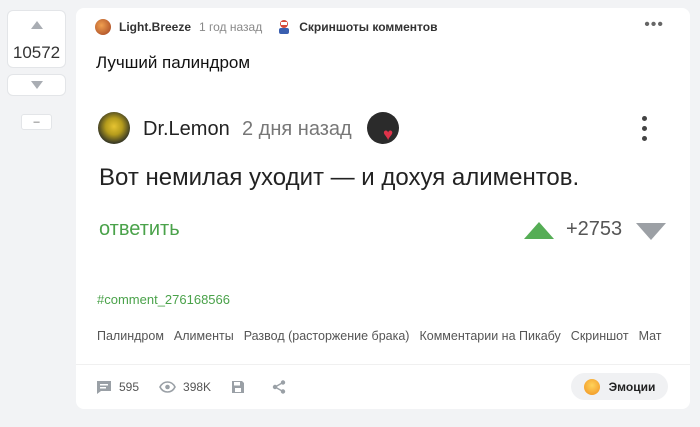 This screenshot has width=700, height=427. What do you see at coordinates (388, 134) in the screenshot?
I see `heart-icon: ♥` at bounding box center [388, 134].